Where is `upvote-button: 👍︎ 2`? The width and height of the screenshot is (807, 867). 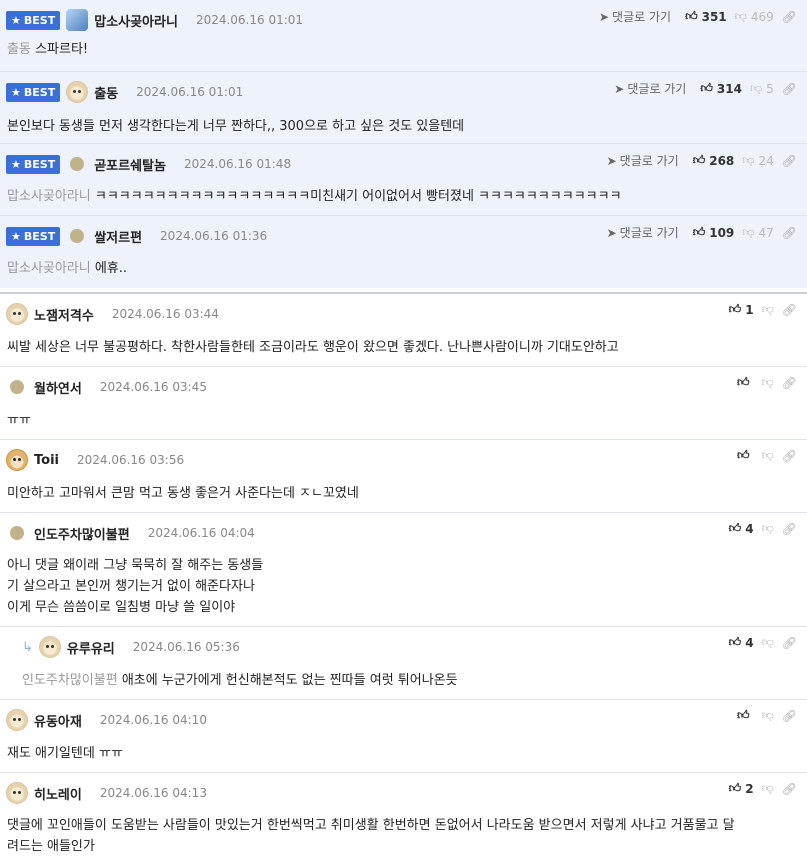 upvote-button: 👍︎ 2 is located at coordinates (741, 788).